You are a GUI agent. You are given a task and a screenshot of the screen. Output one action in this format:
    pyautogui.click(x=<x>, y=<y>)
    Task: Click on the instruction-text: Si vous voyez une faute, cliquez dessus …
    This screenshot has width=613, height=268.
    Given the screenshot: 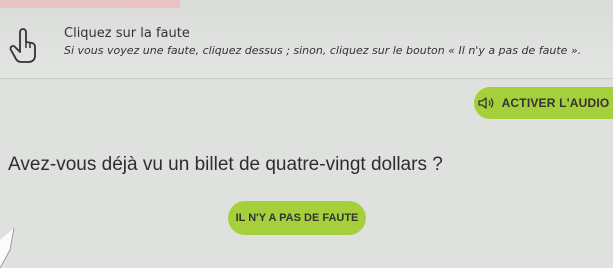 What is the action you would take?
    pyautogui.click(x=323, y=50)
    